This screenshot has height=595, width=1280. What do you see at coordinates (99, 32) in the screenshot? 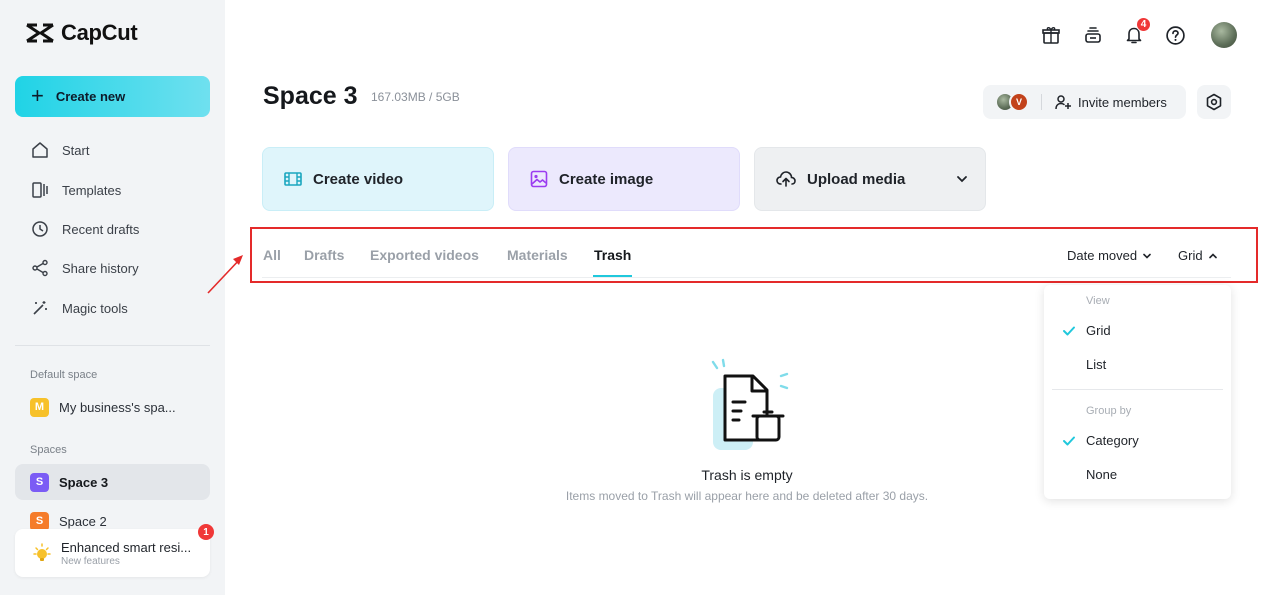
I see `logo-text: CapCut` at bounding box center [99, 32].